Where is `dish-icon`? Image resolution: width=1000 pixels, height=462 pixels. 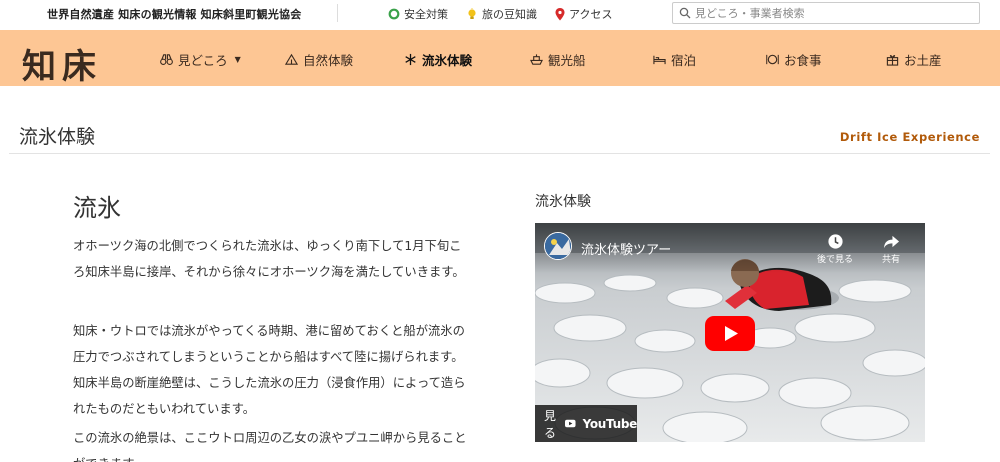
dish-icon is located at coordinates (772, 59).